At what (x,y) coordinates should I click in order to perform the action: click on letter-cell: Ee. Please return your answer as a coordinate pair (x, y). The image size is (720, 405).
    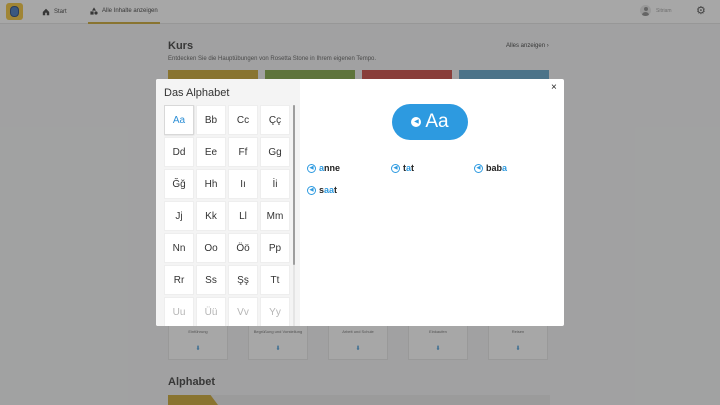
    Looking at the image, I should click on (211, 152).